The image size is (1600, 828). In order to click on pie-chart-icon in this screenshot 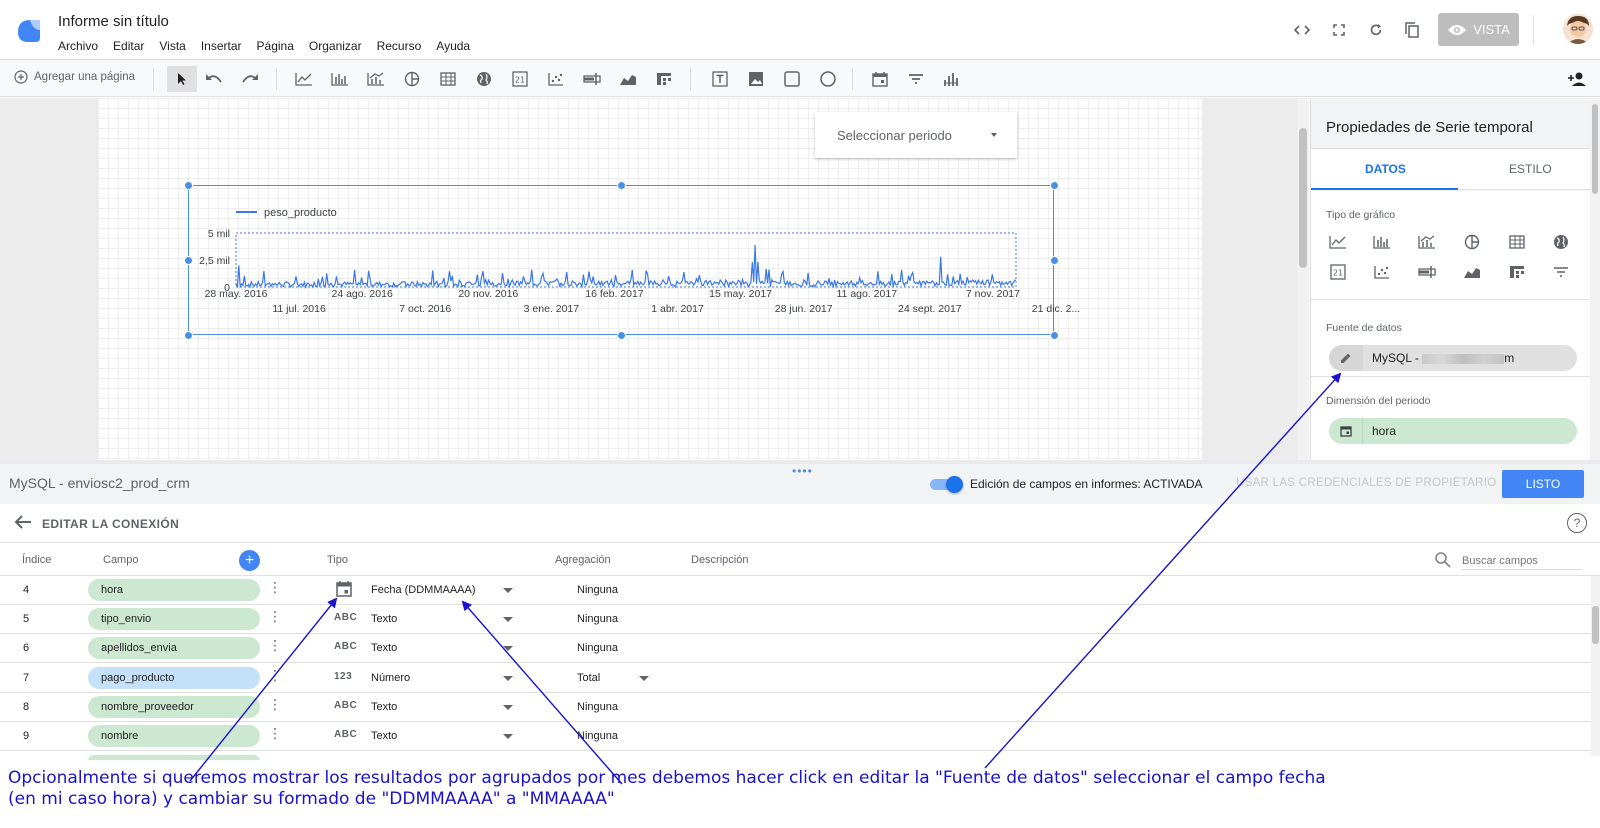, I will do `click(1472, 242)`.